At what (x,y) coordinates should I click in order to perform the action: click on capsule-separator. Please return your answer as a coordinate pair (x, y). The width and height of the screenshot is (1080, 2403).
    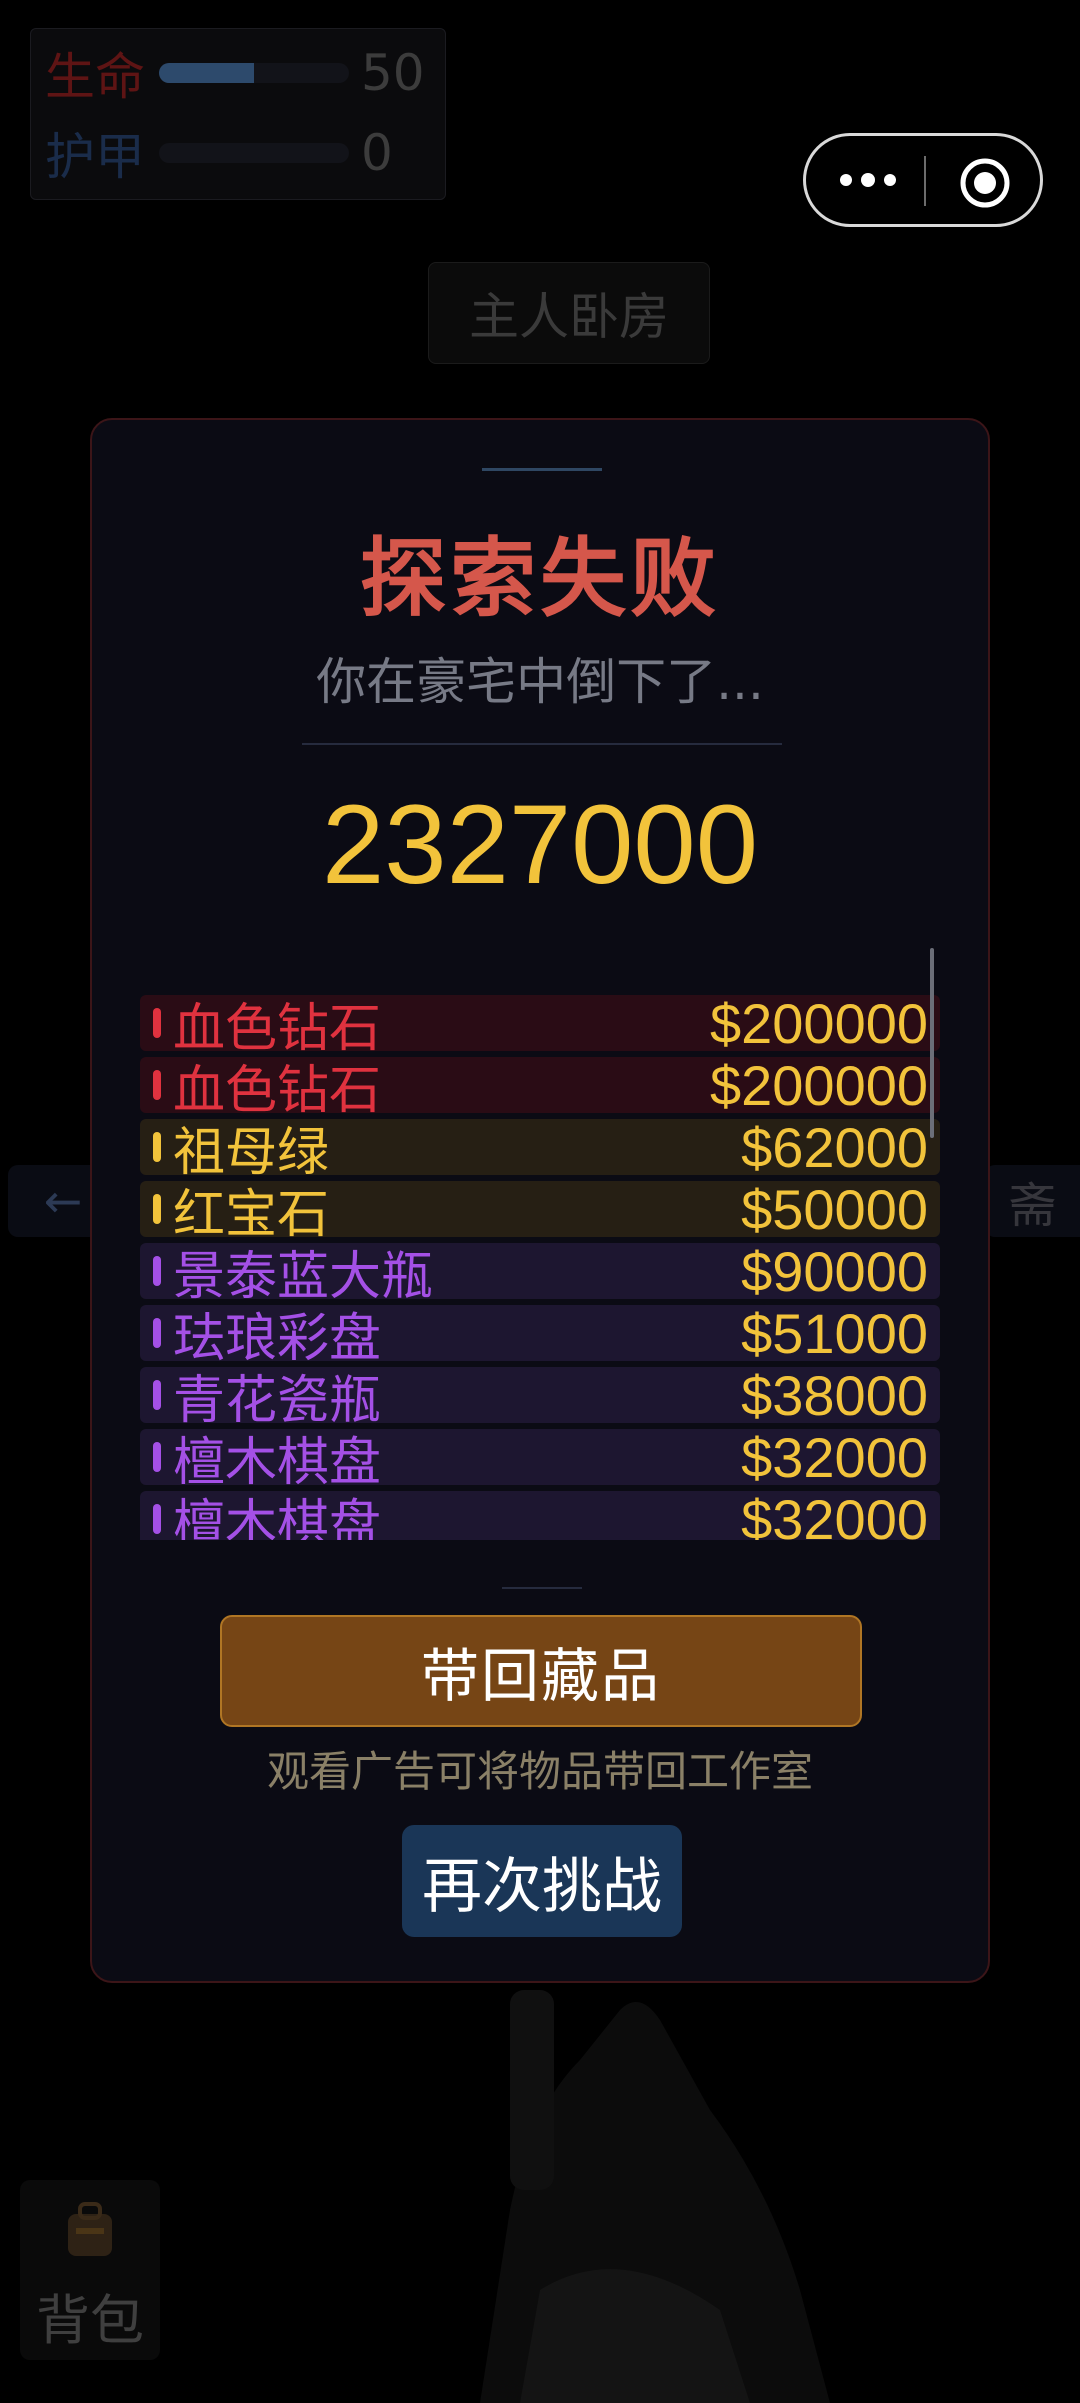
    Looking at the image, I should click on (925, 181).